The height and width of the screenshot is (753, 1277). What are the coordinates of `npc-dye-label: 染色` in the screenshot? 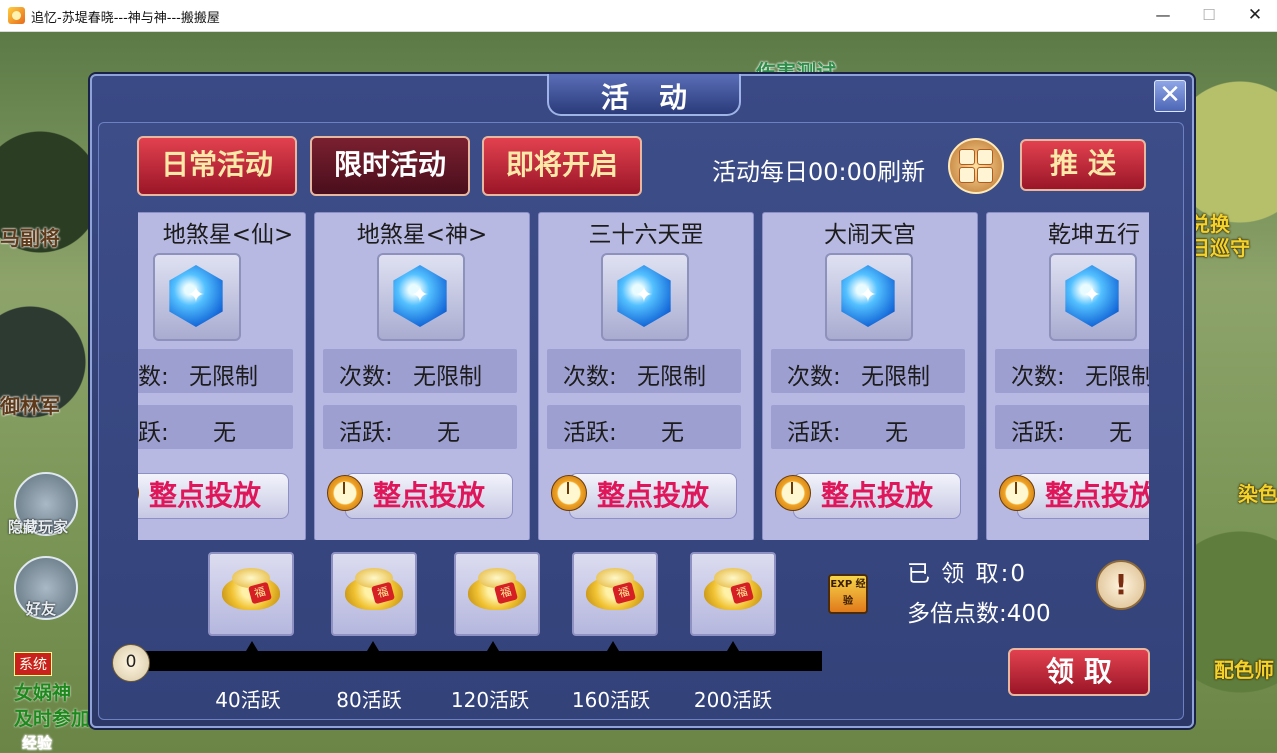 It's located at (1257, 494).